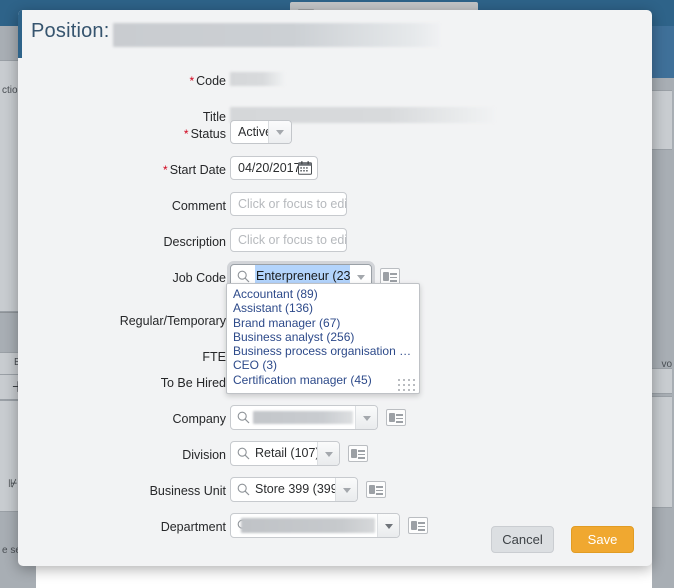 The image size is (674, 588). I want to click on lookup-business-unit: Store 399 (399), so click(308, 489).